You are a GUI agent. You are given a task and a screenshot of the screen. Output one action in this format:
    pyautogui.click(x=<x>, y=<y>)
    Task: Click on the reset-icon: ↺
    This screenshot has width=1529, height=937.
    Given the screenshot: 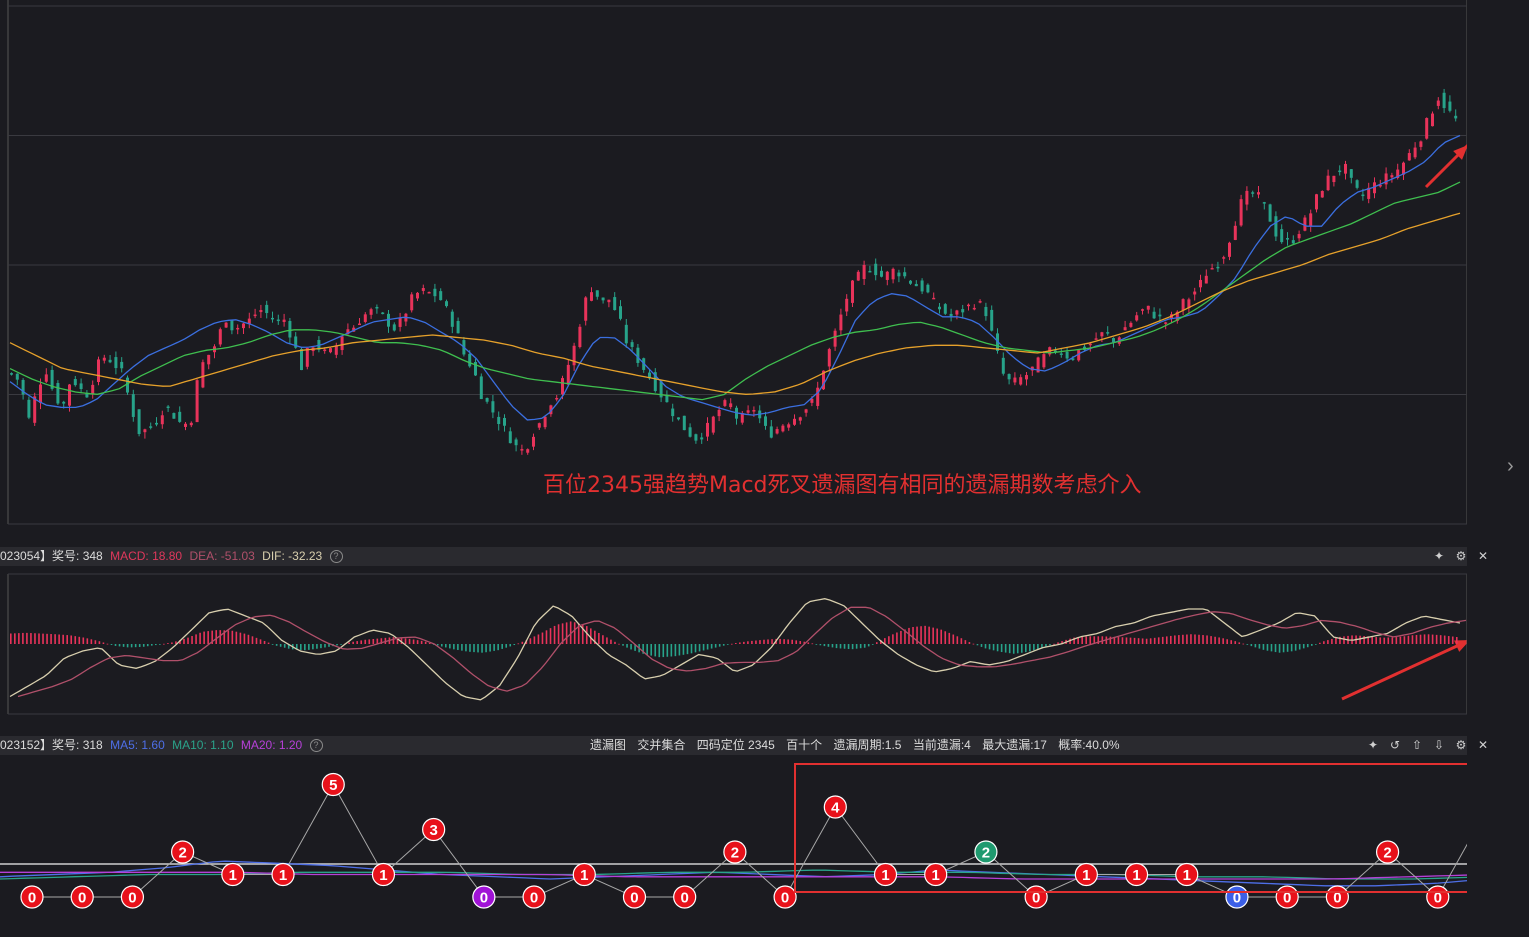 What is the action you would take?
    pyautogui.click(x=1395, y=745)
    